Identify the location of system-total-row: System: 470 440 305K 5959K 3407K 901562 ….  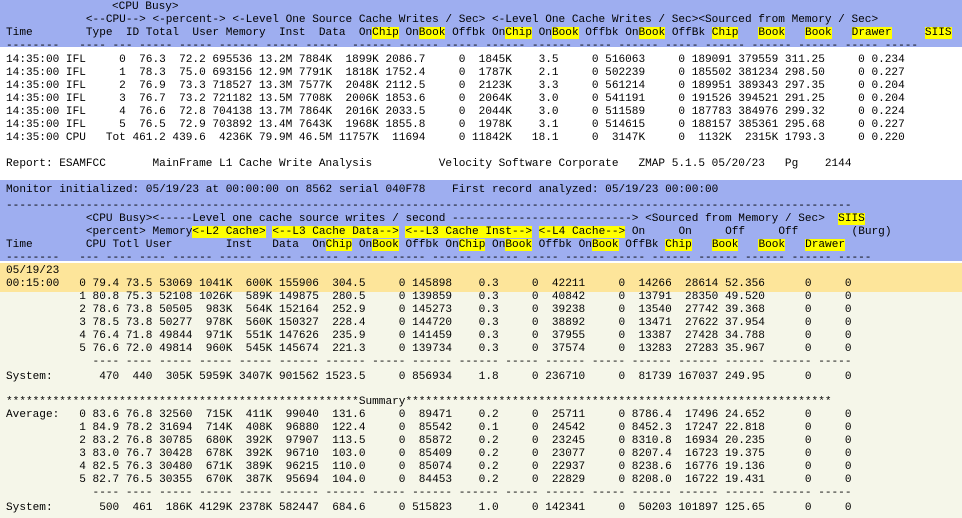
(429, 377).